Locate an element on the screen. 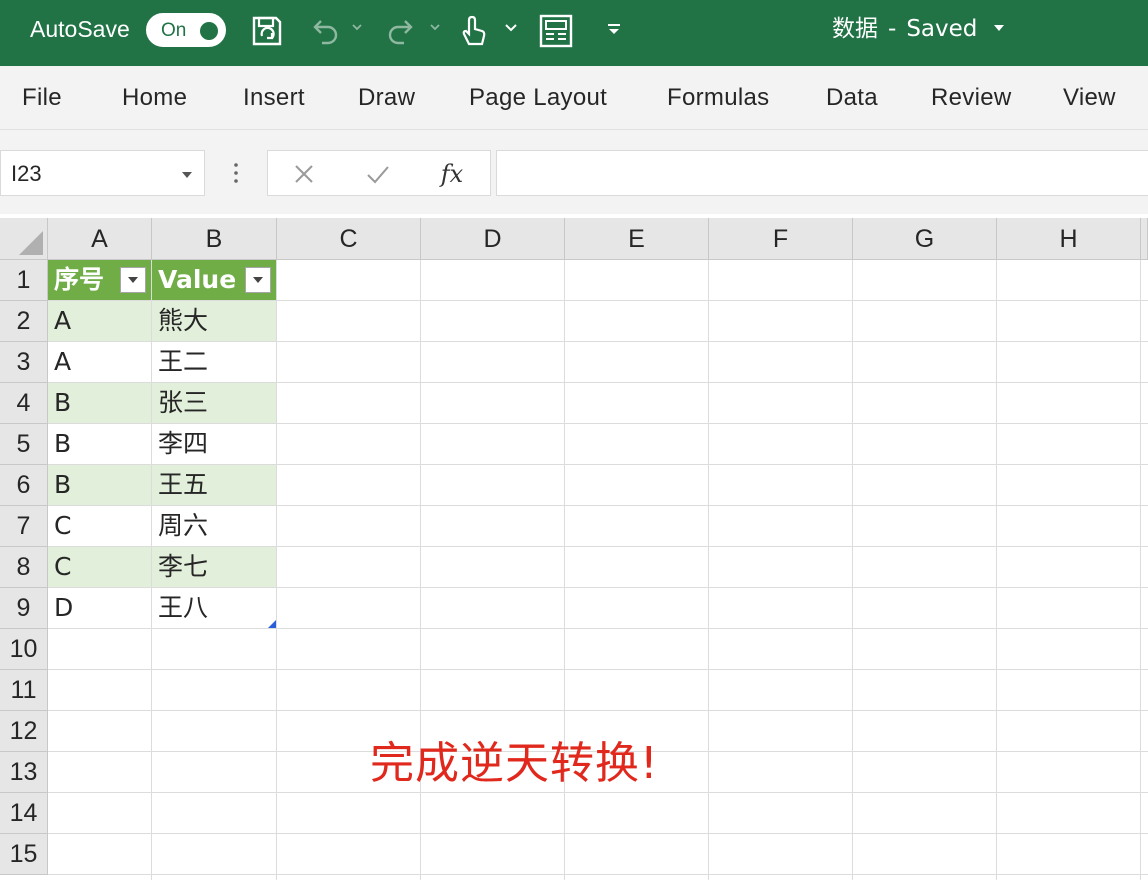 The height and width of the screenshot is (880, 1148). touch-mode-icon is located at coordinates (473, 31).